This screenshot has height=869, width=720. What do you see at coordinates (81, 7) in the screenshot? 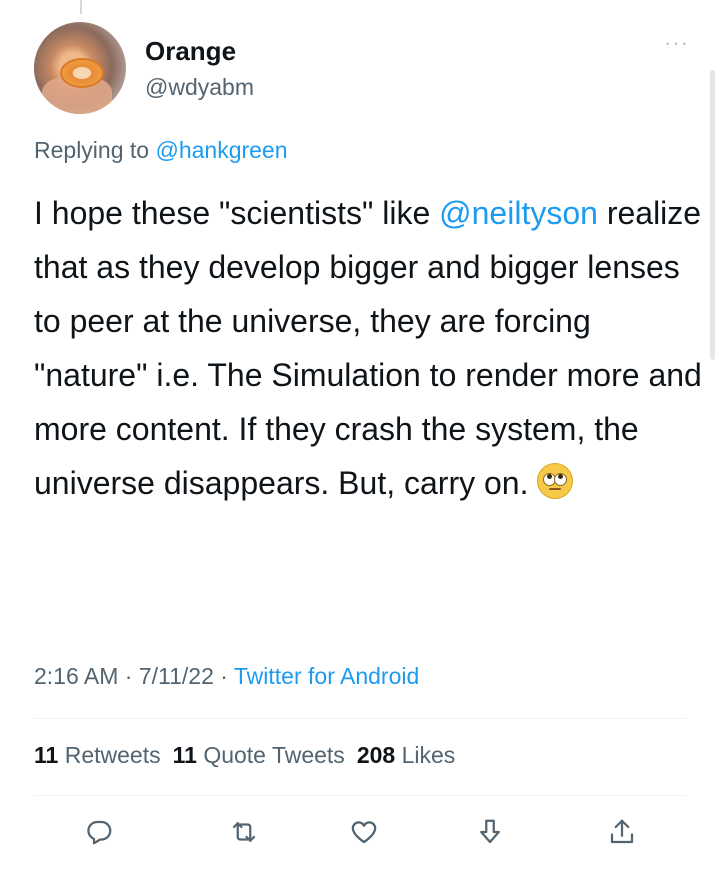
I see `thread-connector` at bounding box center [81, 7].